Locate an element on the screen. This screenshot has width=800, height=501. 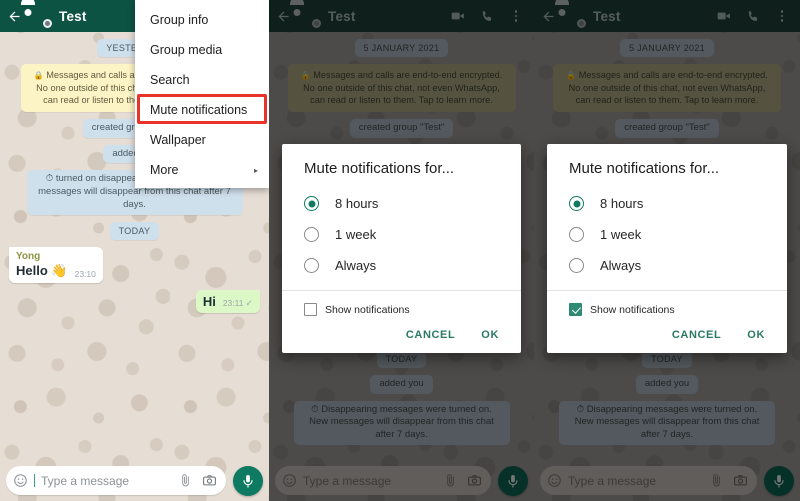
checkbox-icon-unchecked is located at coordinates (310, 309).